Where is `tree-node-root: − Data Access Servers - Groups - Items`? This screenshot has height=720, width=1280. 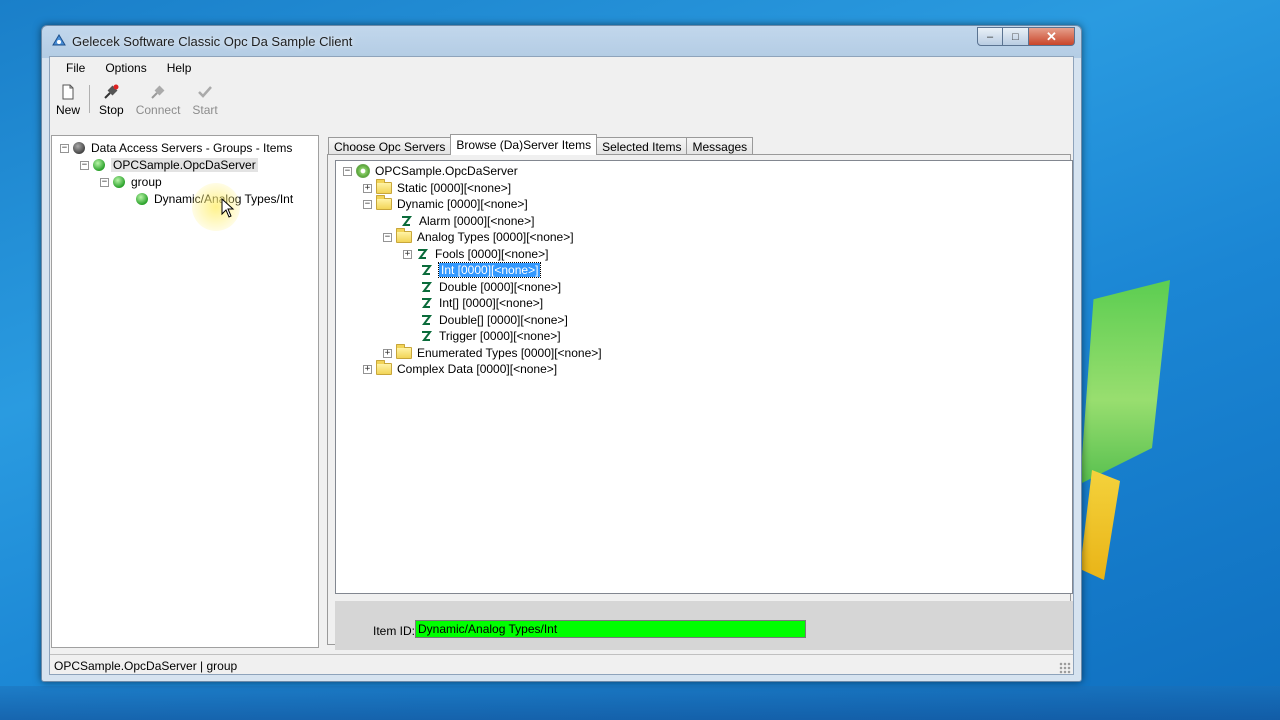 tree-node-root: − Data Access Servers - Groups - Items is located at coordinates (176, 148).